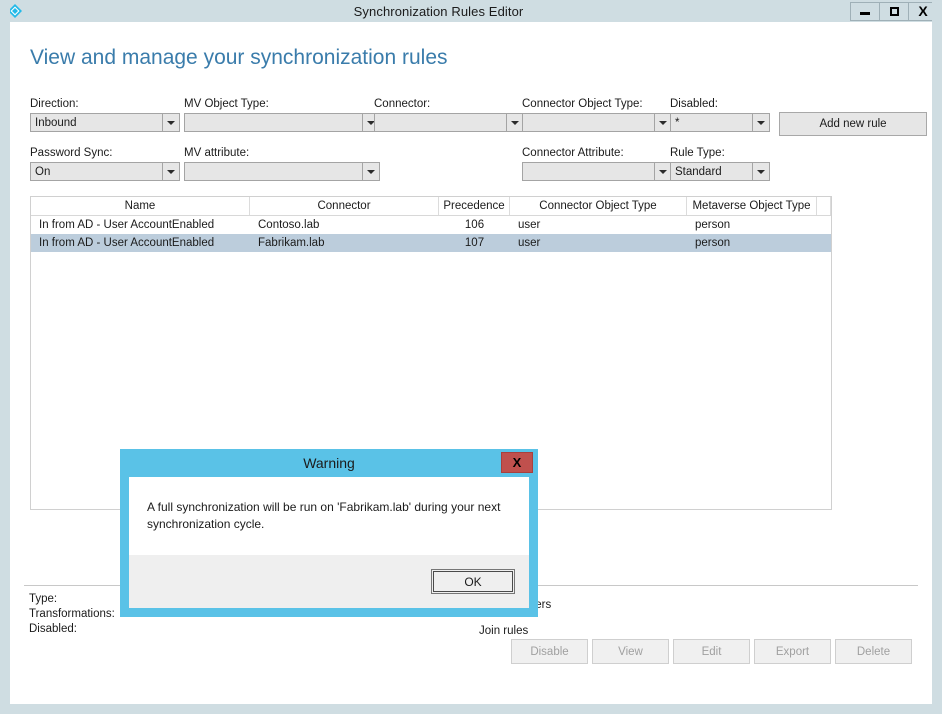 The width and height of the screenshot is (942, 714). What do you see at coordinates (573, 153) in the screenshot?
I see `filter-connector-attribute-label: Connector Attribute:` at bounding box center [573, 153].